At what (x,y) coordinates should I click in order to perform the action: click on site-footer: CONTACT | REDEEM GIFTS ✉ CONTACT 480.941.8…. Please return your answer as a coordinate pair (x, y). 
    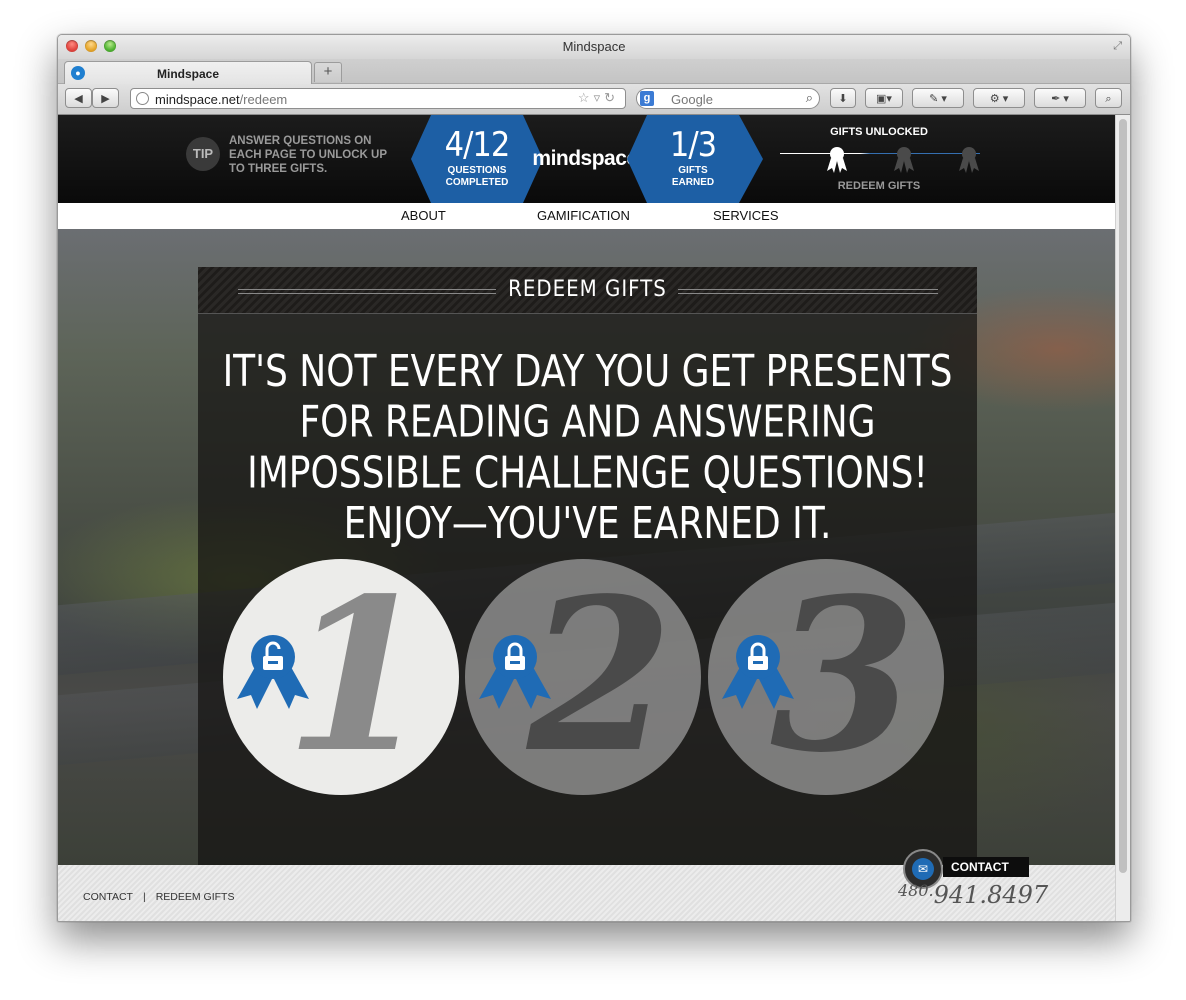
    Looking at the image, I should click on (587, 885).